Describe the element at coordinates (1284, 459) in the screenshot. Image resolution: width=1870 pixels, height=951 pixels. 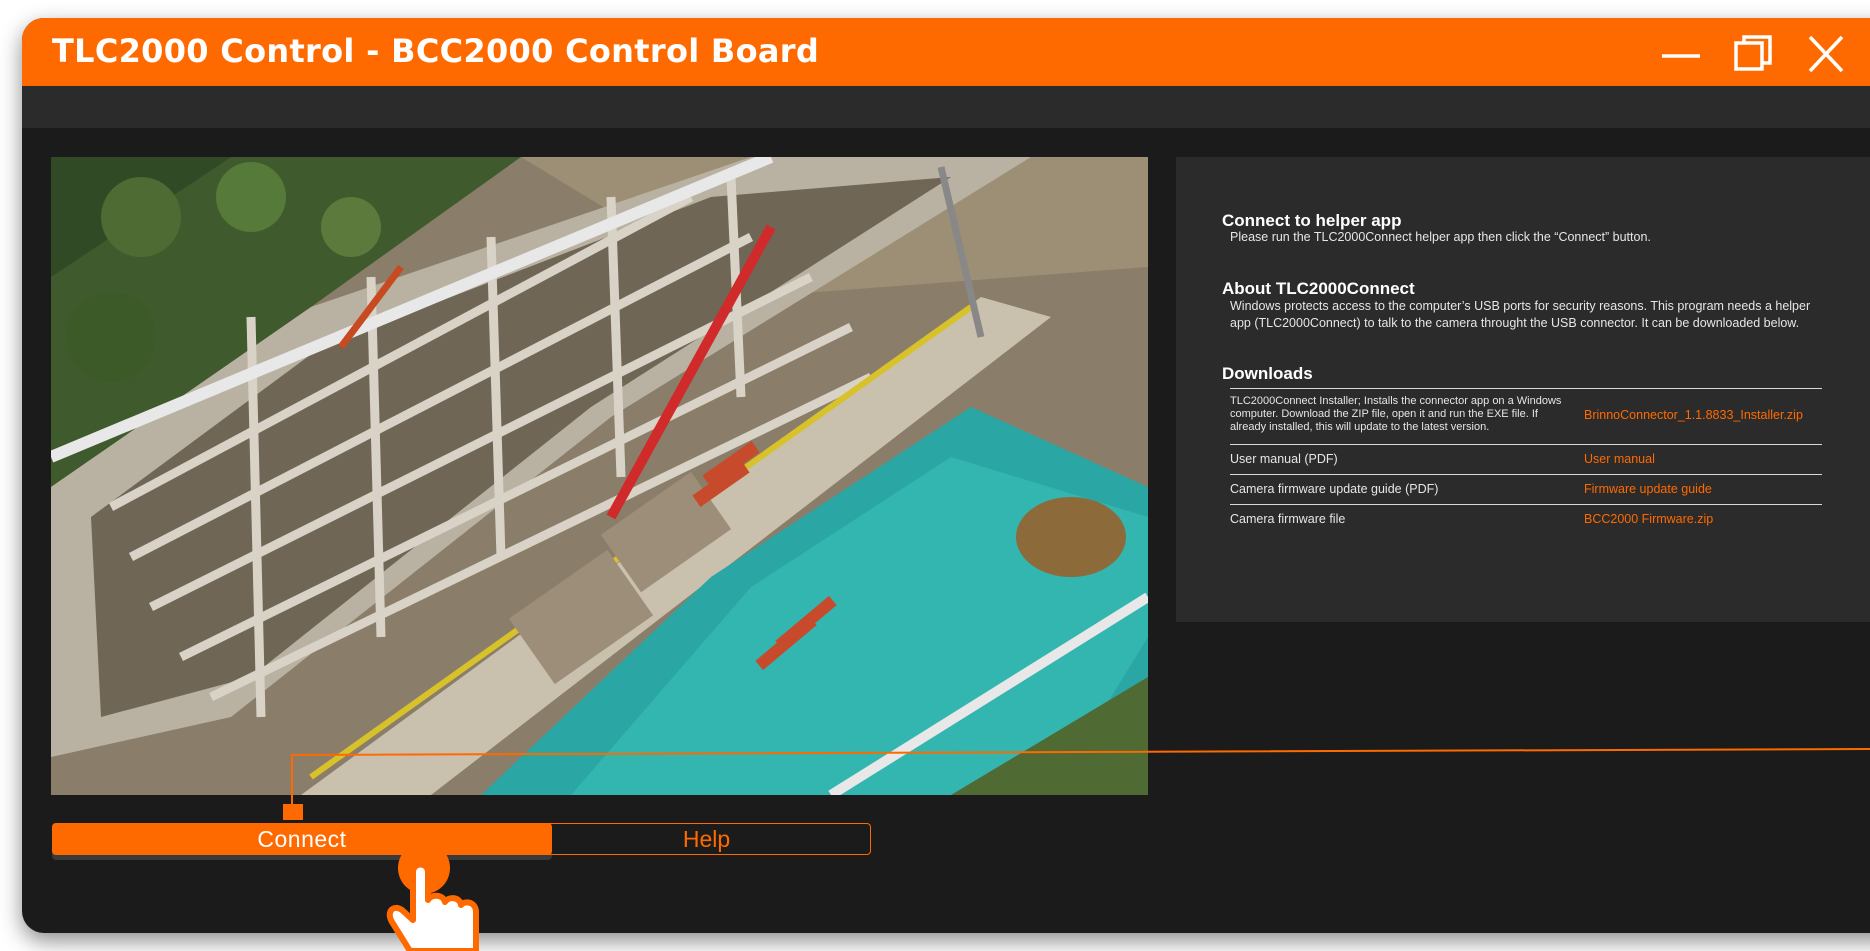
I see `download-desc: User manual (PDF)` at that location.